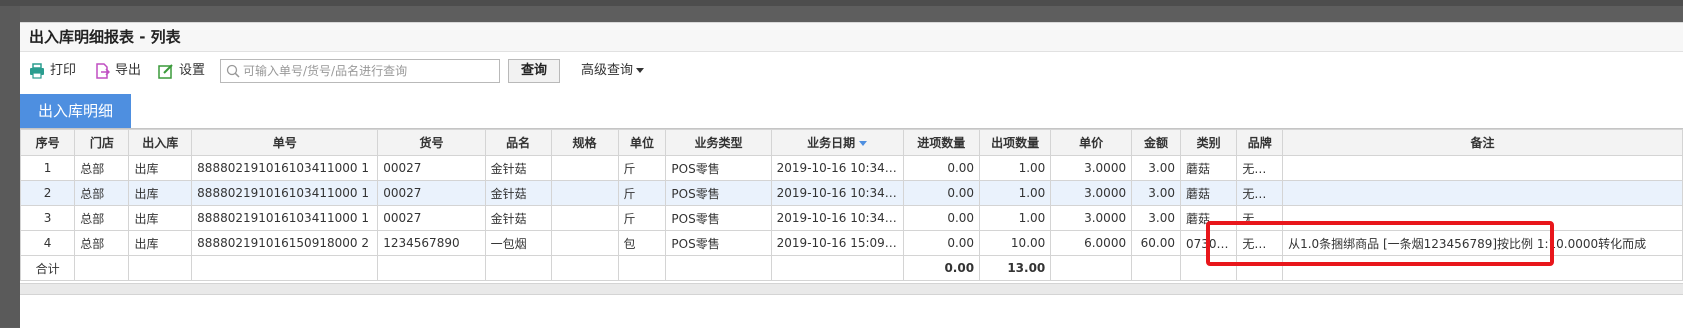 This screenshot has height=328, width=1683. Describe the element at coordinates (10, 166) in the screenshot. I see `left-frame-bar` at that location.